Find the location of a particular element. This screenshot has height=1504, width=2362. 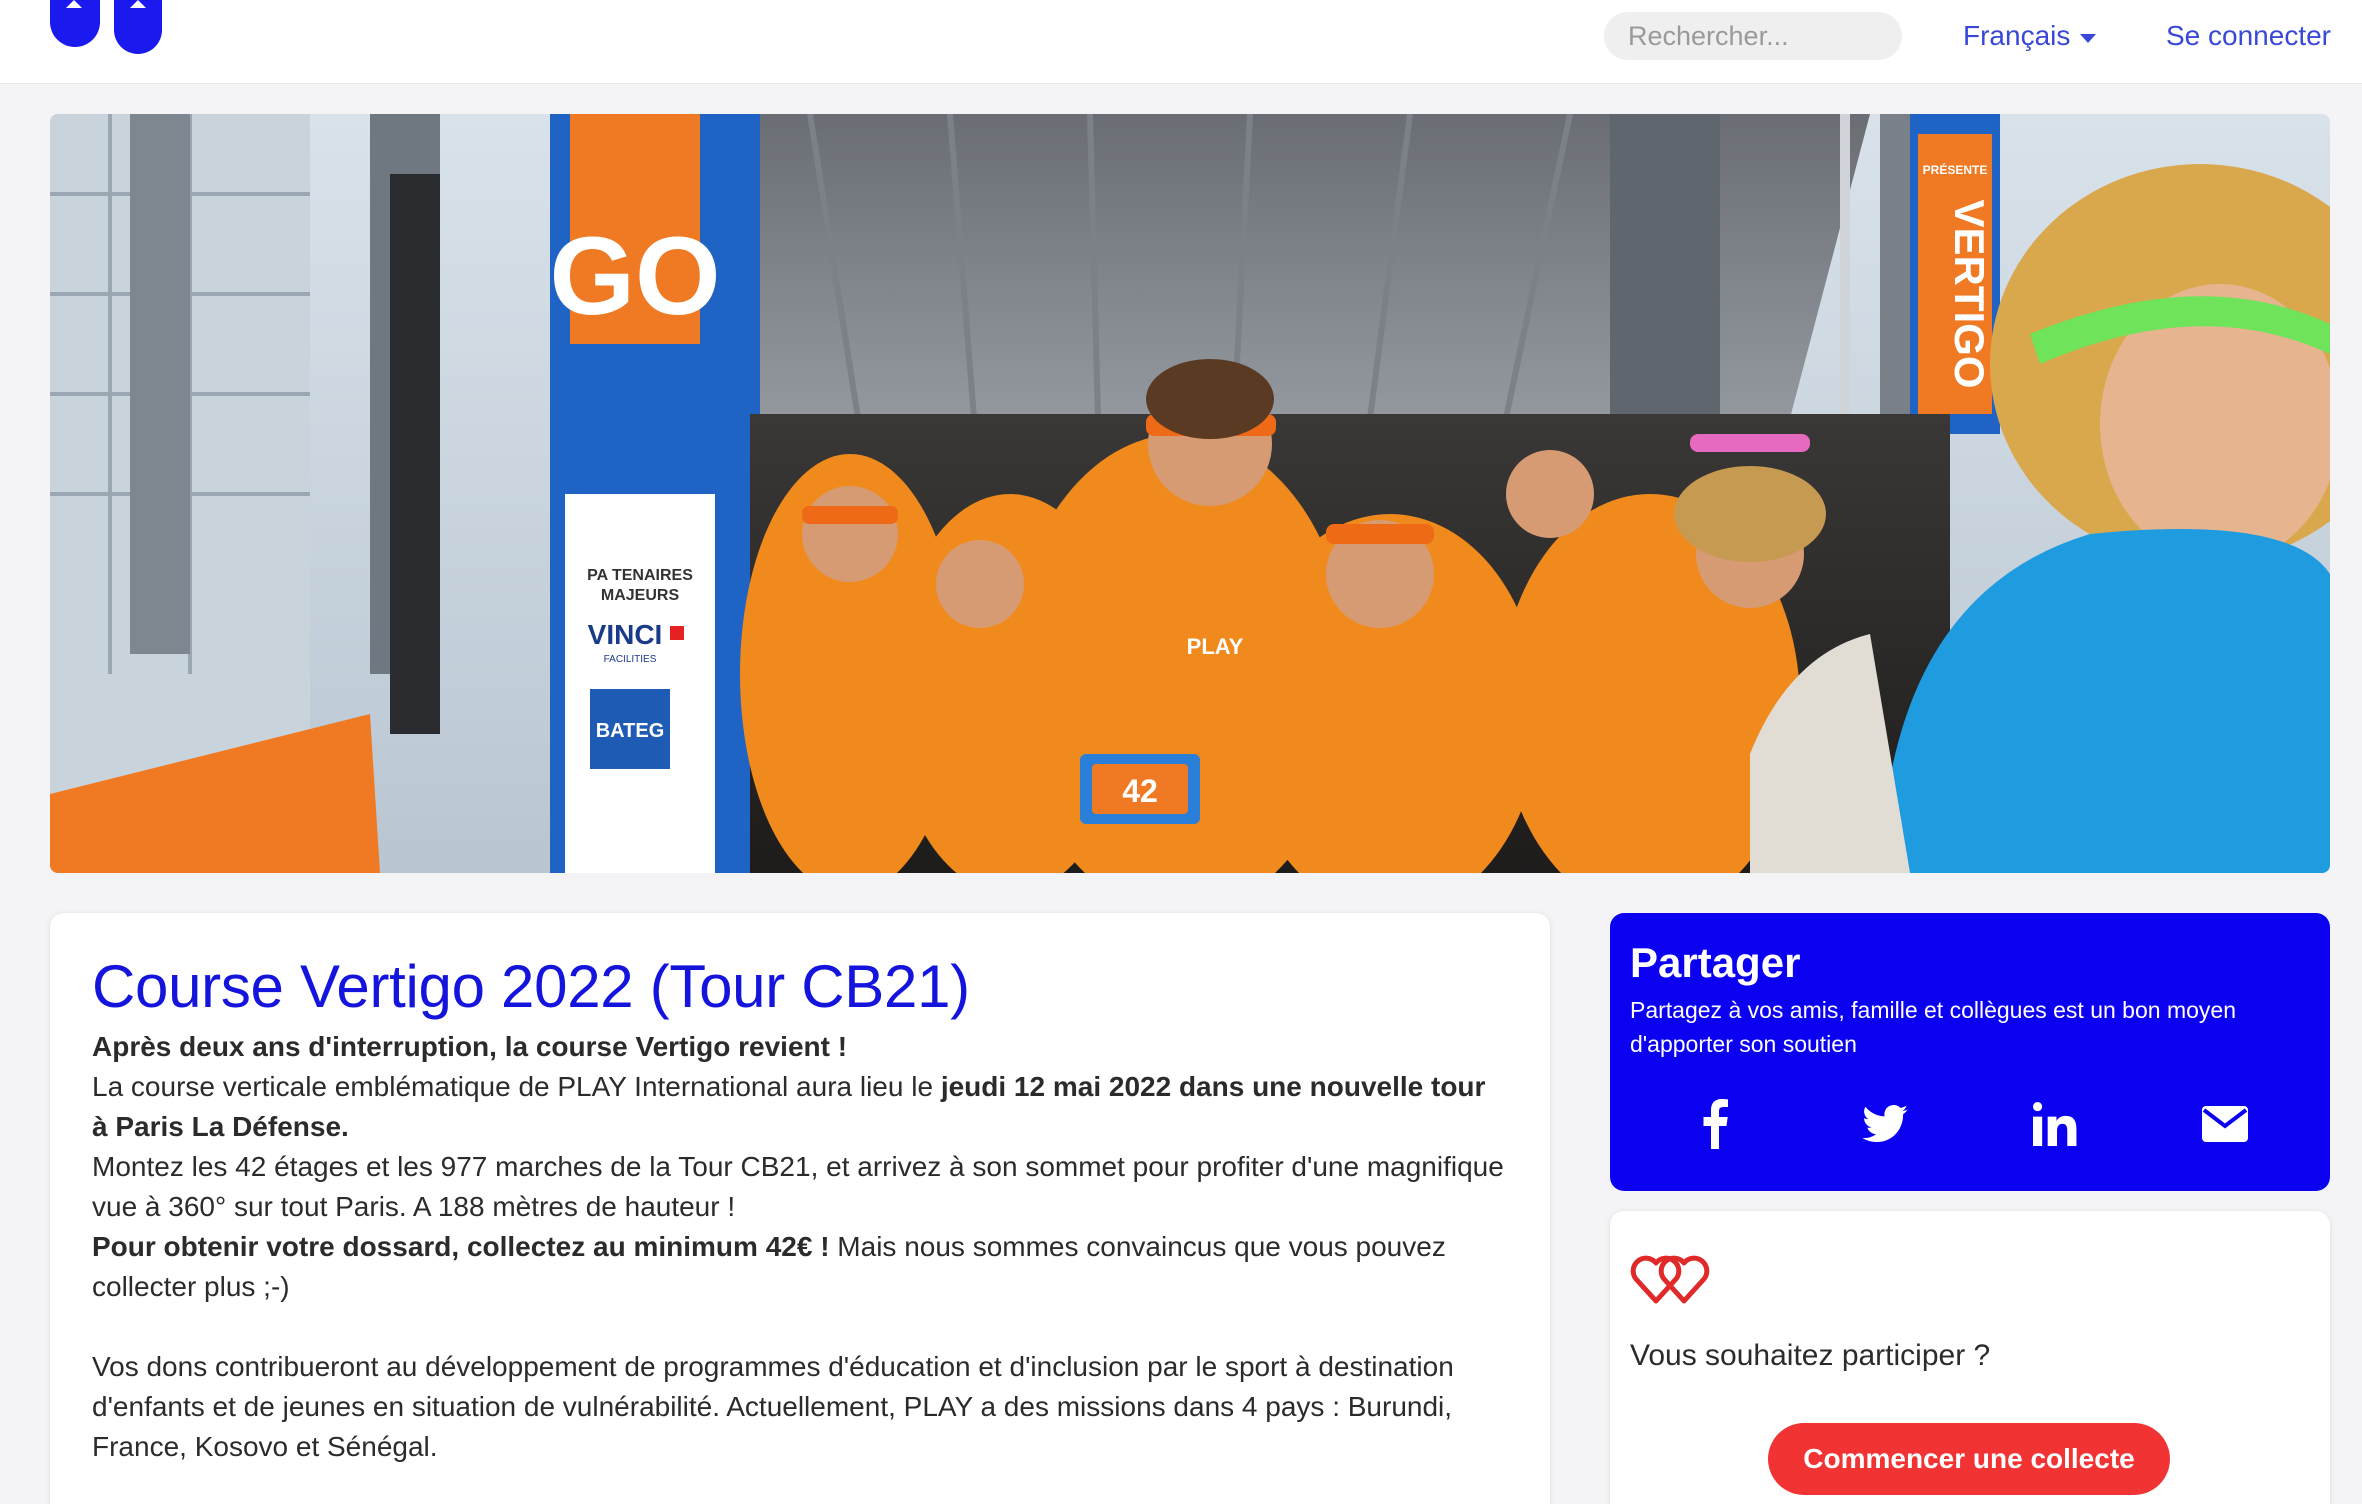

partners-heading: PA TENAIRES is located at coordinates (640, 575).